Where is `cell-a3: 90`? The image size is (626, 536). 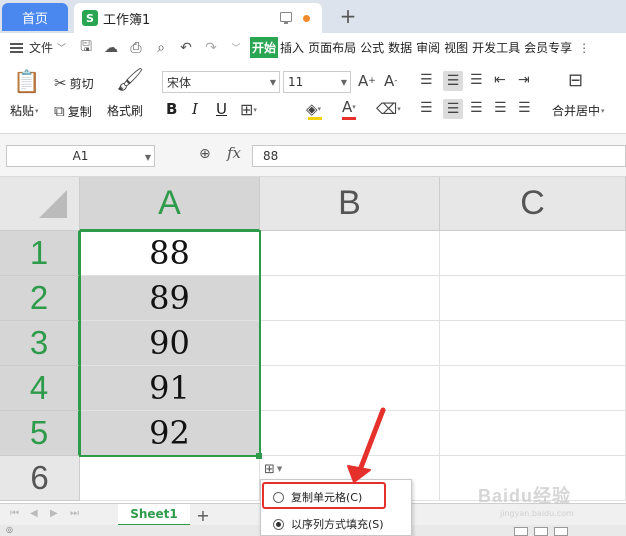 cell-a3: 90 is located at coordinates (170, 343).